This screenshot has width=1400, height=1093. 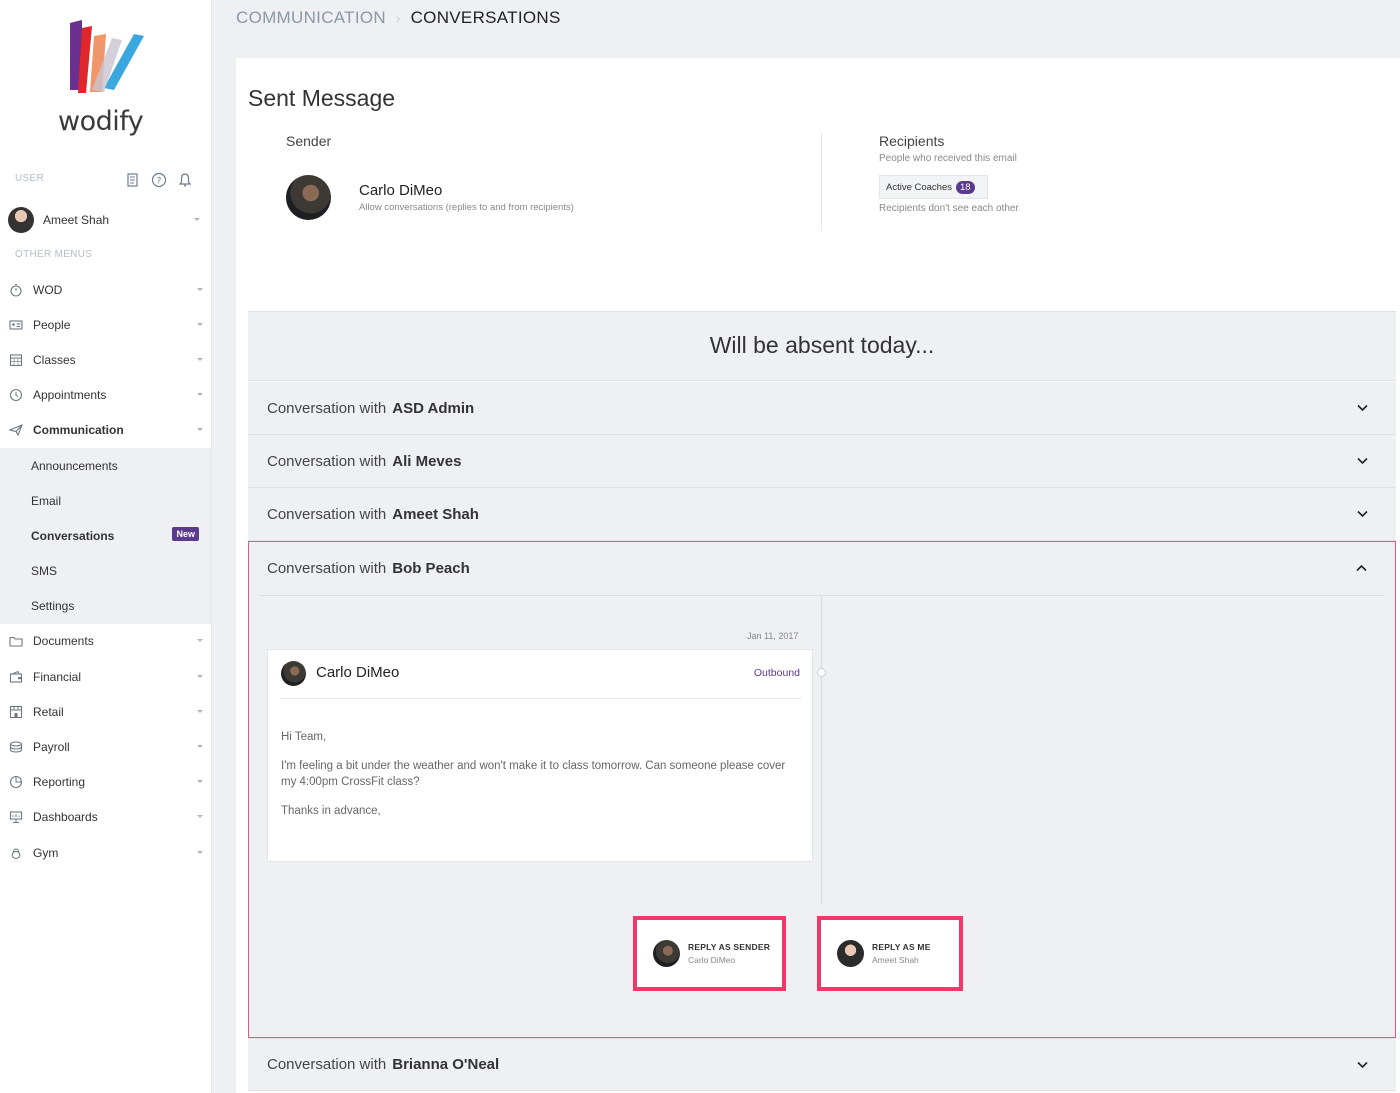 I want to click on user-menu: Ameet Shah, so click(x=108, y=220).